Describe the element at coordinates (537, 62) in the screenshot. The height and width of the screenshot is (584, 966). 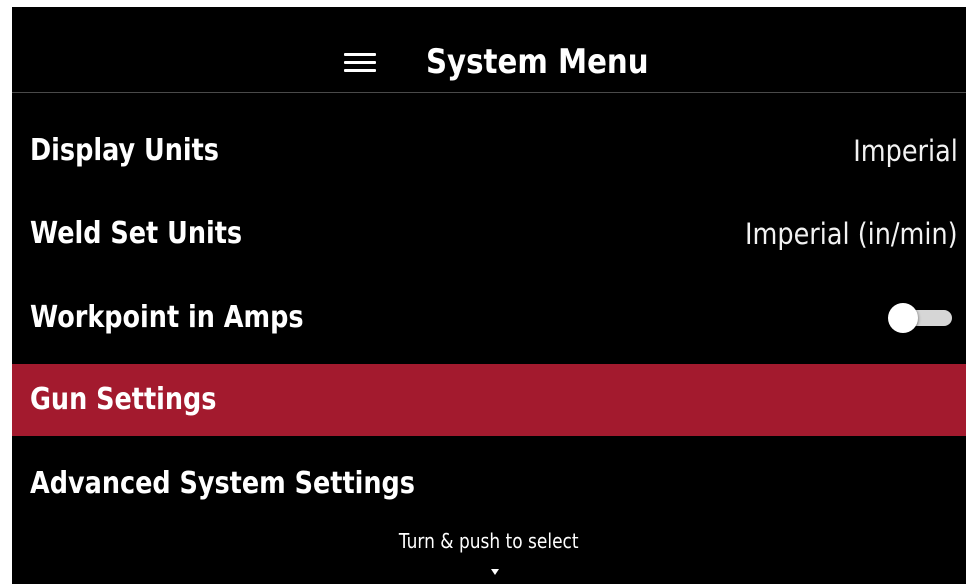
I see `page-title: System Menu` at that location.